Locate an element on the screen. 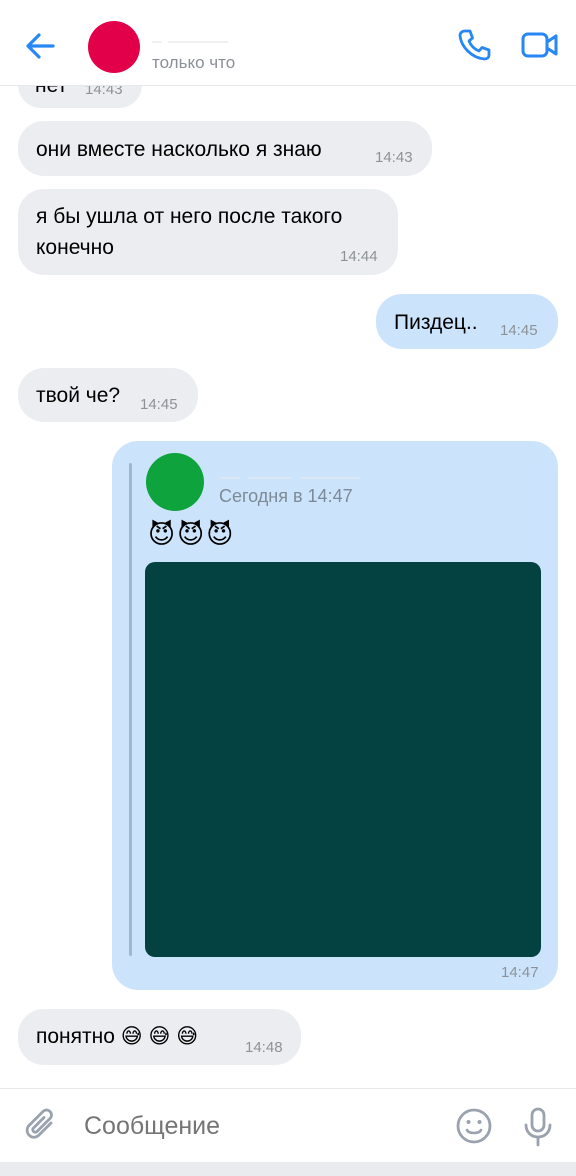 The height and width of the screenshot is (1176, 576). paperclip-icon is located at coordinates (39, 1123).